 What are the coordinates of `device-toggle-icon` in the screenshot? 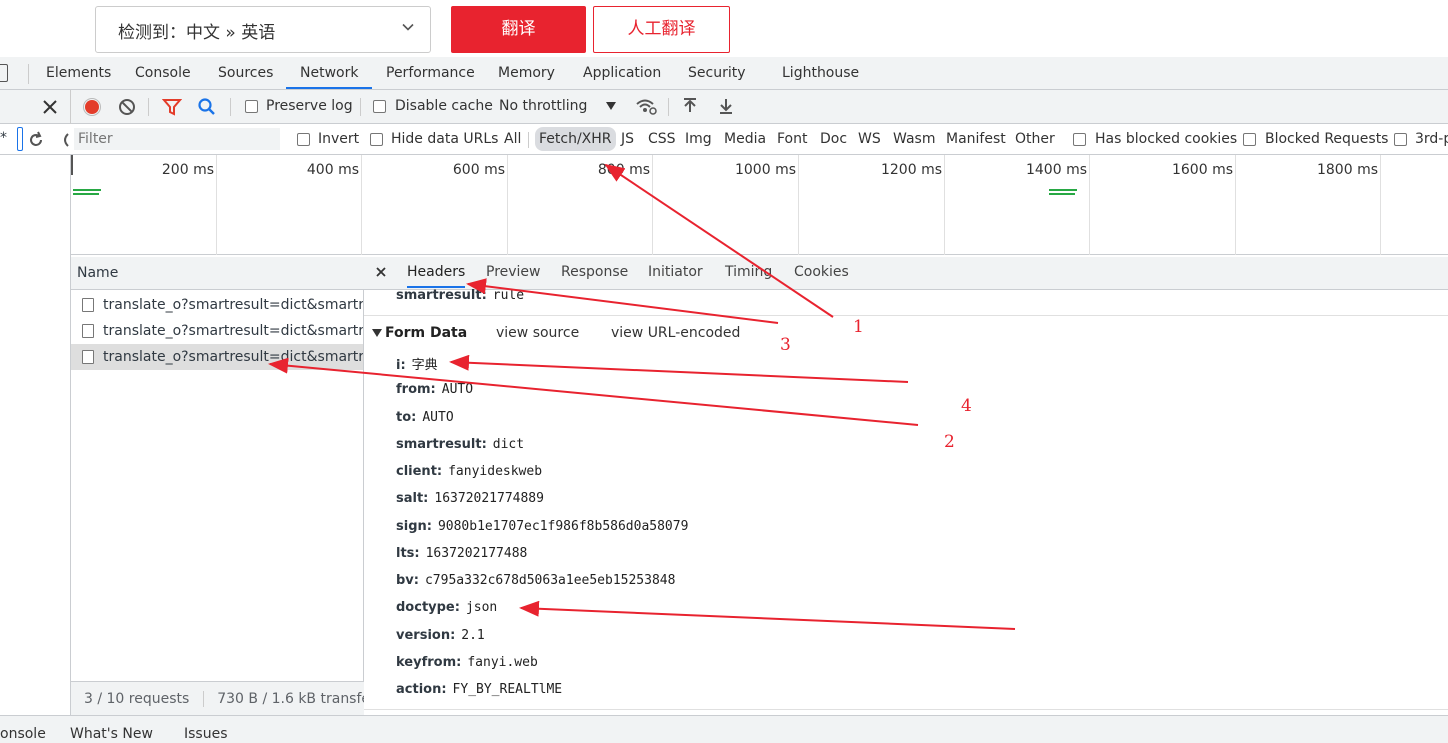 It's located at (4, 73).